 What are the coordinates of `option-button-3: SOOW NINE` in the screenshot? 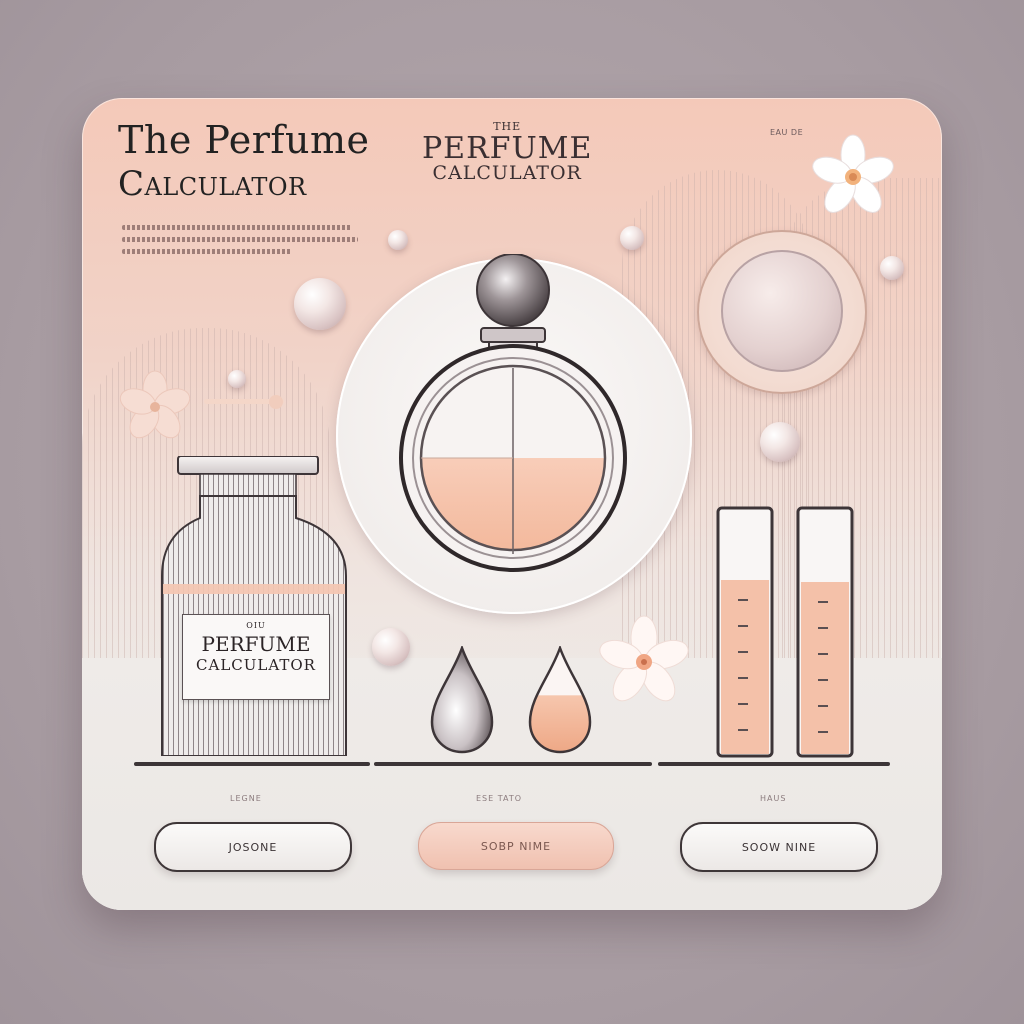 It's located at (779, 847).